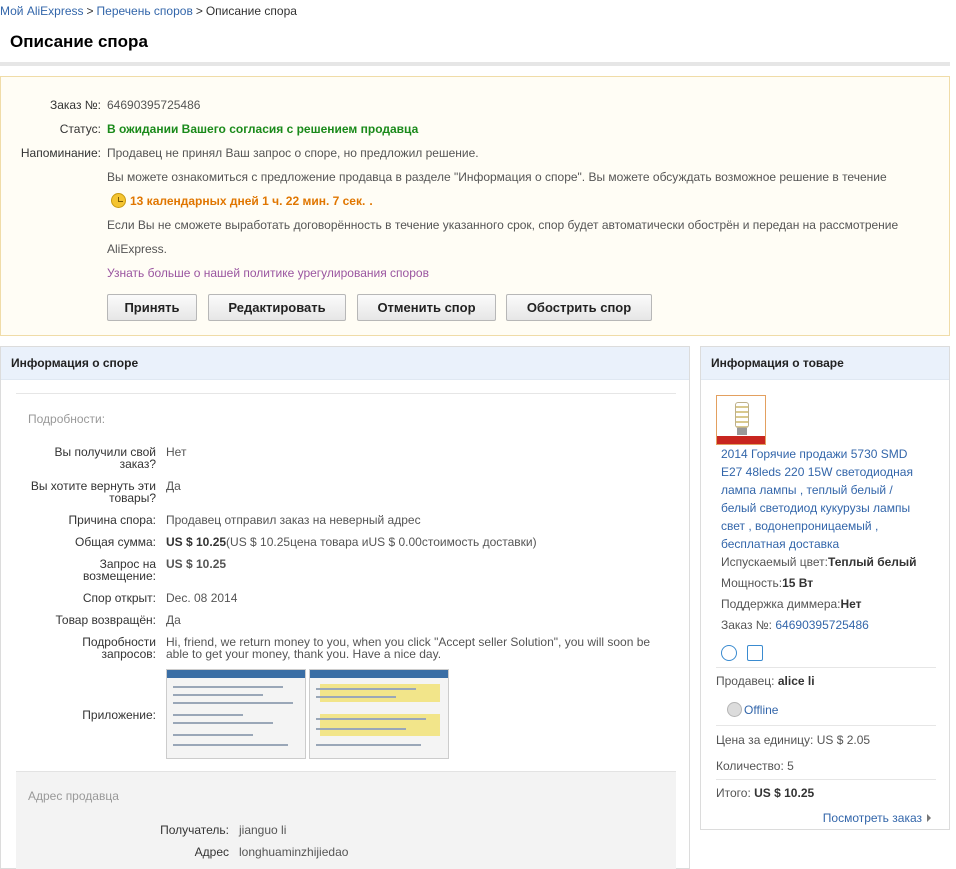  Describe the element at coordinates (294, 852) in the screenshot. I see `address-value: longhuaminzhijiedao` at that location.